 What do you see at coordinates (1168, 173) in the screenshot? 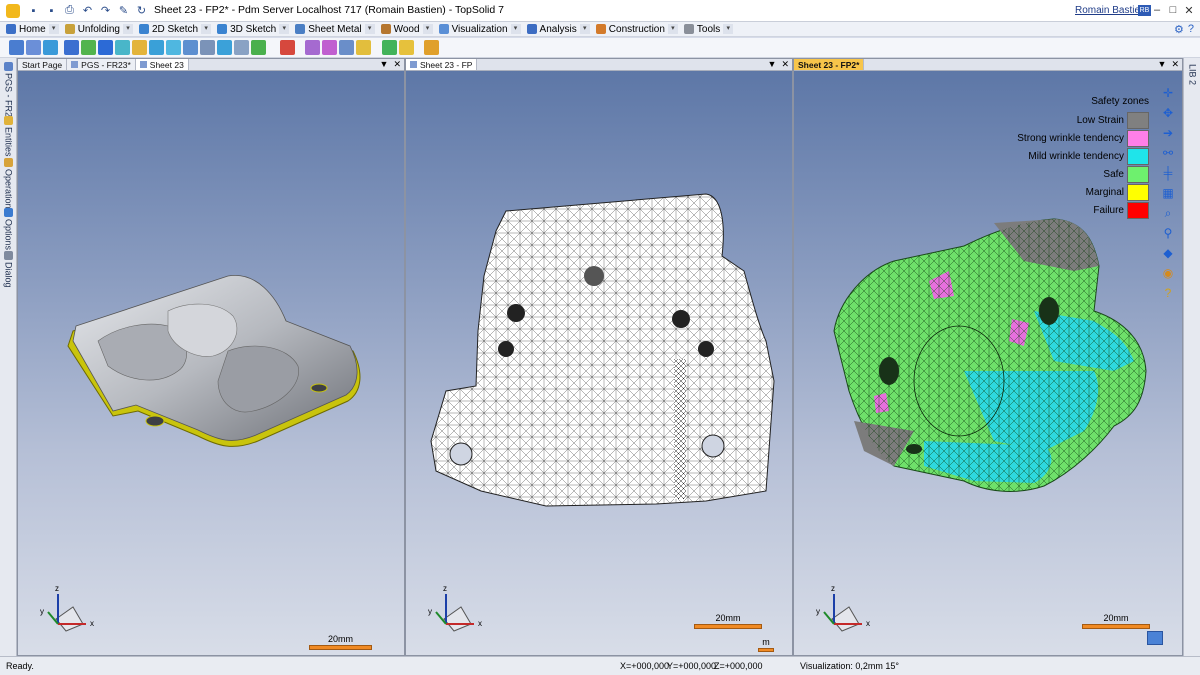
I see `align-icon: ╪` at bounding box center [1168, 173].